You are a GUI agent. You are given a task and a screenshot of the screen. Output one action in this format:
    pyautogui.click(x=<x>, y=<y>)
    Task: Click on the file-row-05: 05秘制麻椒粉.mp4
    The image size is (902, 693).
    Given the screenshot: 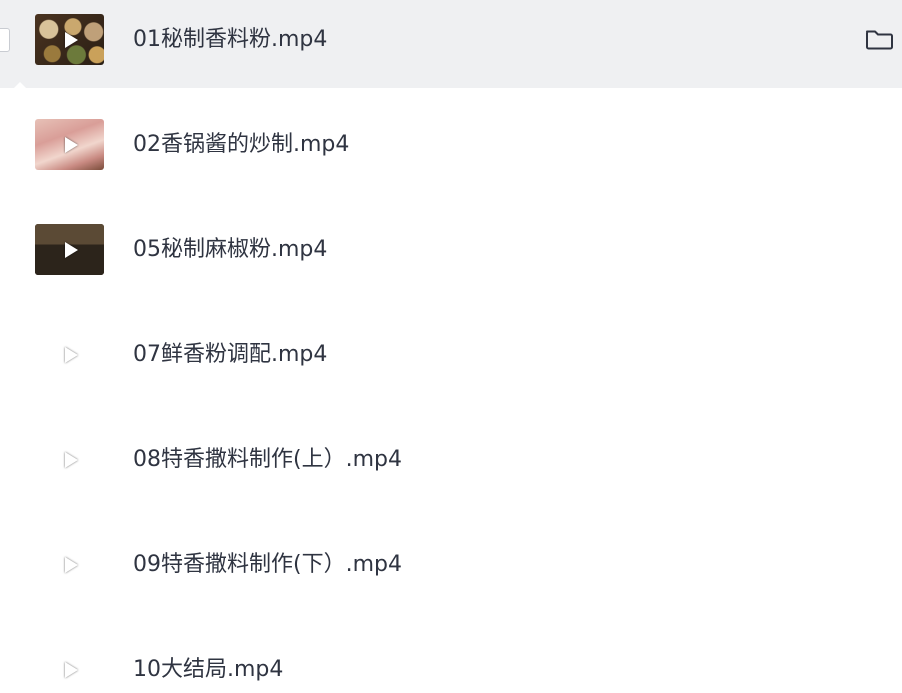 What is the action you would take?
    pyautogui.click(x=451, y=254)
    